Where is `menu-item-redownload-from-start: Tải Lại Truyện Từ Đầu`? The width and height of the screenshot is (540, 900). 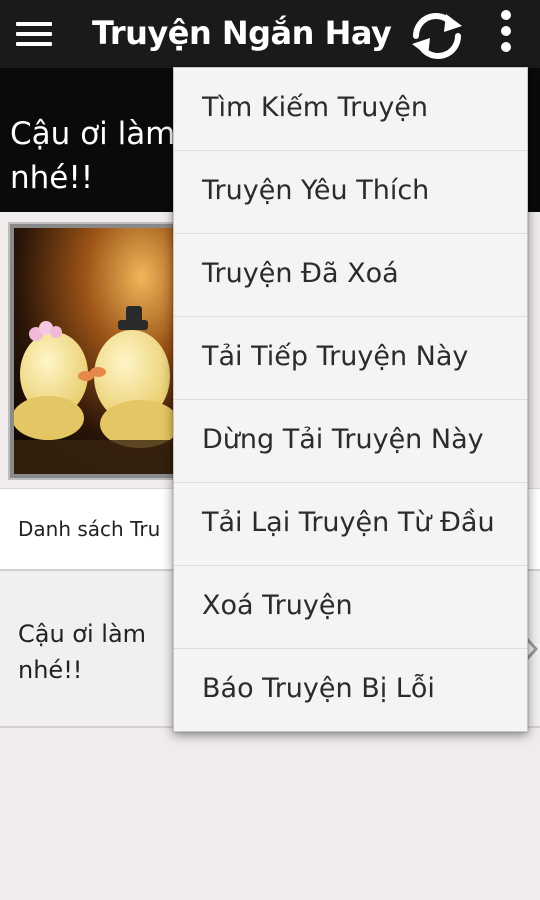
menu-item-redownload-from-start: Tải Lại Truyện Từ Đầu is located at coordinates (350, 524).